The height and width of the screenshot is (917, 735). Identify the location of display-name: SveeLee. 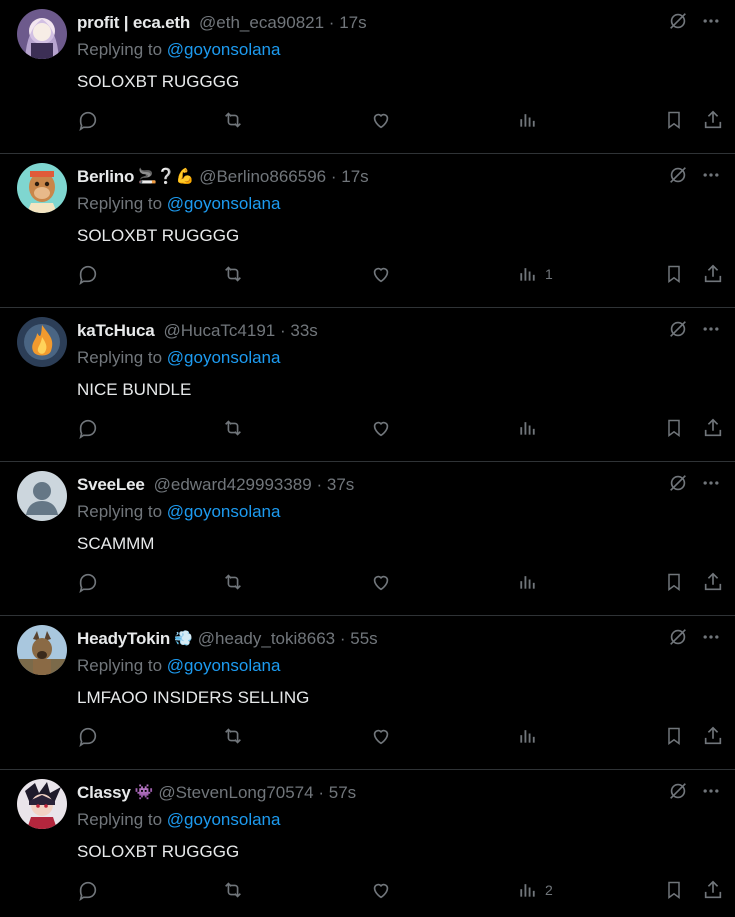
(111, 484).